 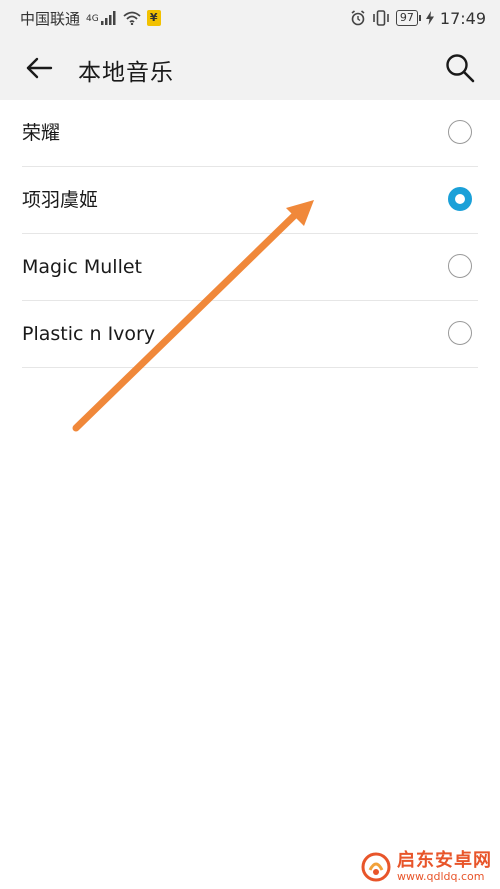 I want to click on status-left: 中国联通 4G ¥, so click(x=90, y=18).